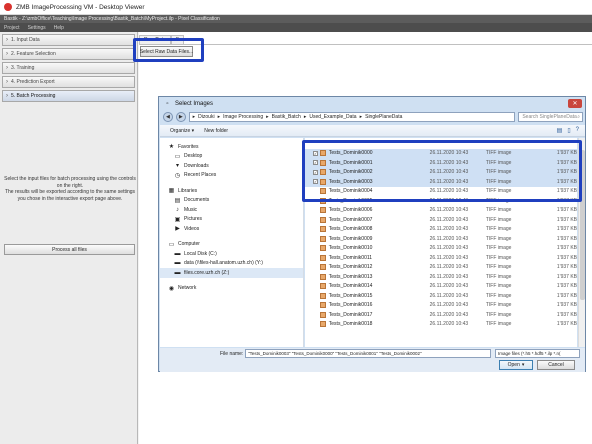  What do you see at coordinates (231, 157) in the screenshot?
I see `nav-desktop: ▭ Desktop` at bounding box center [231, 157].